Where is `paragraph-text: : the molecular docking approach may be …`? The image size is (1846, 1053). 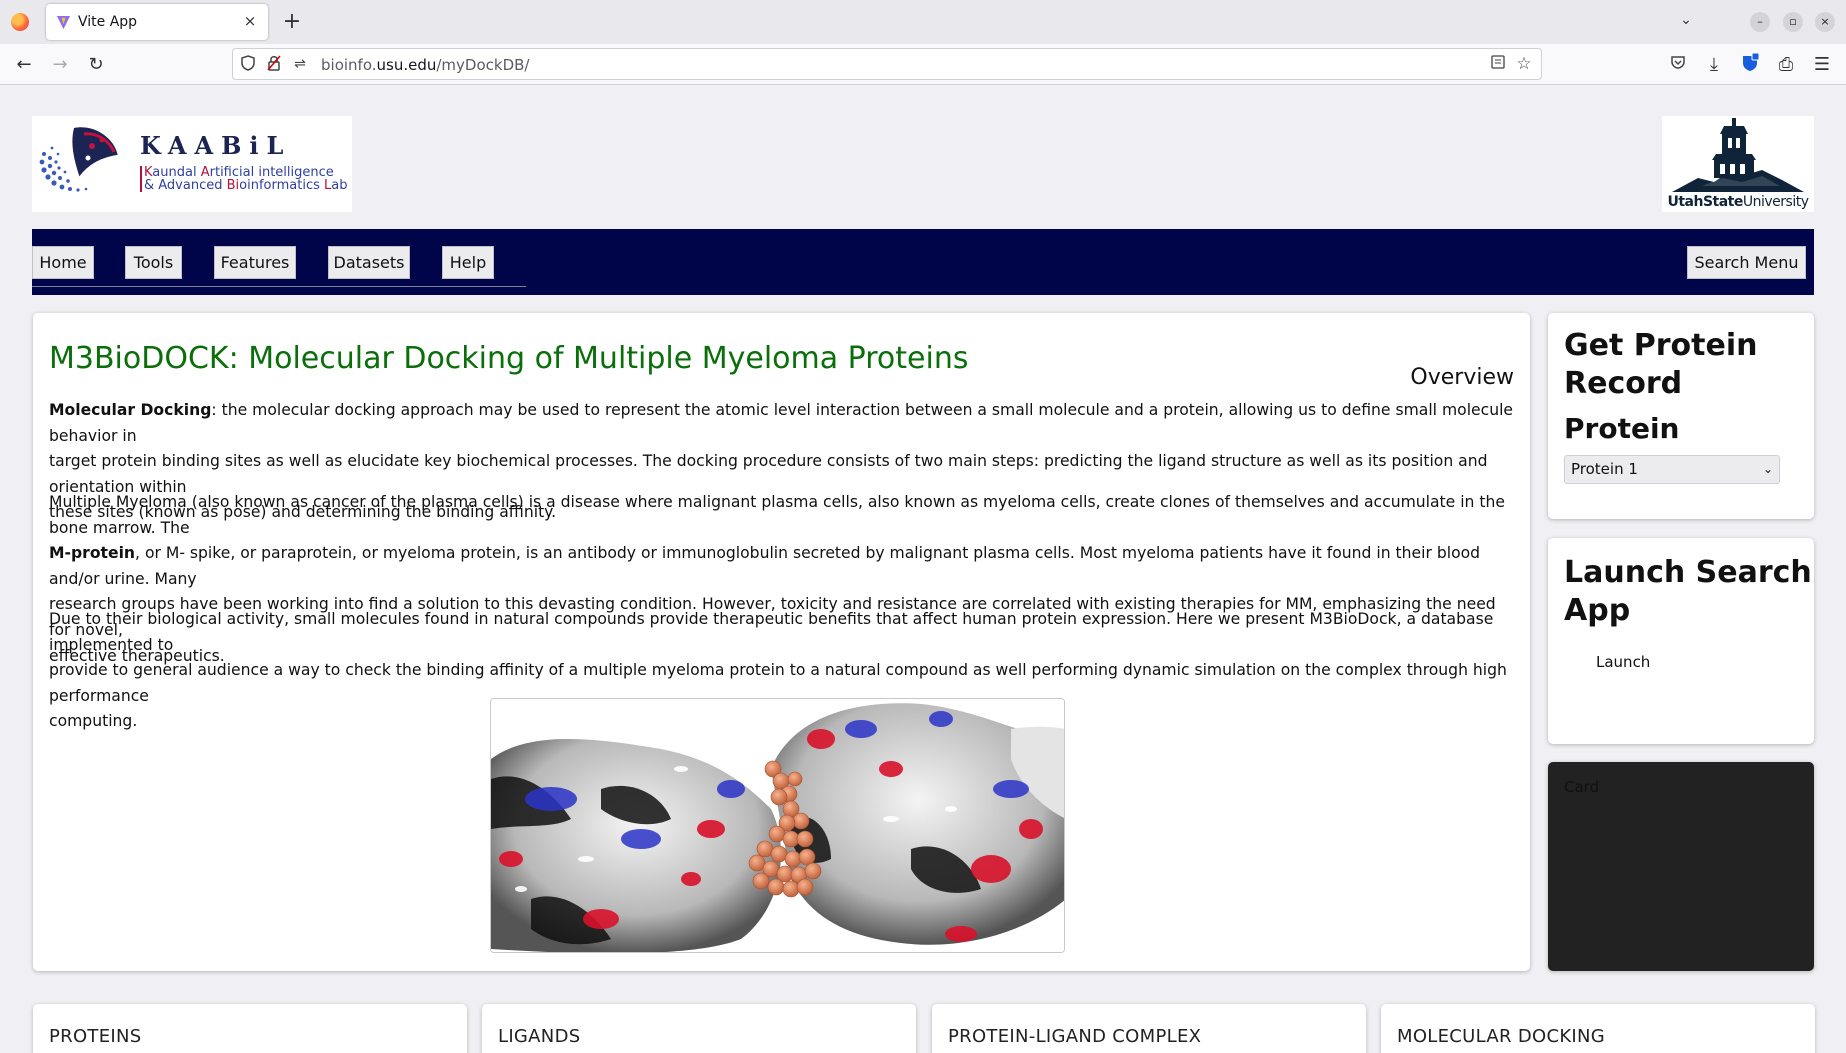 paragraph-text: : the molecular docking approach may be … is located at coordinates (781, 423).